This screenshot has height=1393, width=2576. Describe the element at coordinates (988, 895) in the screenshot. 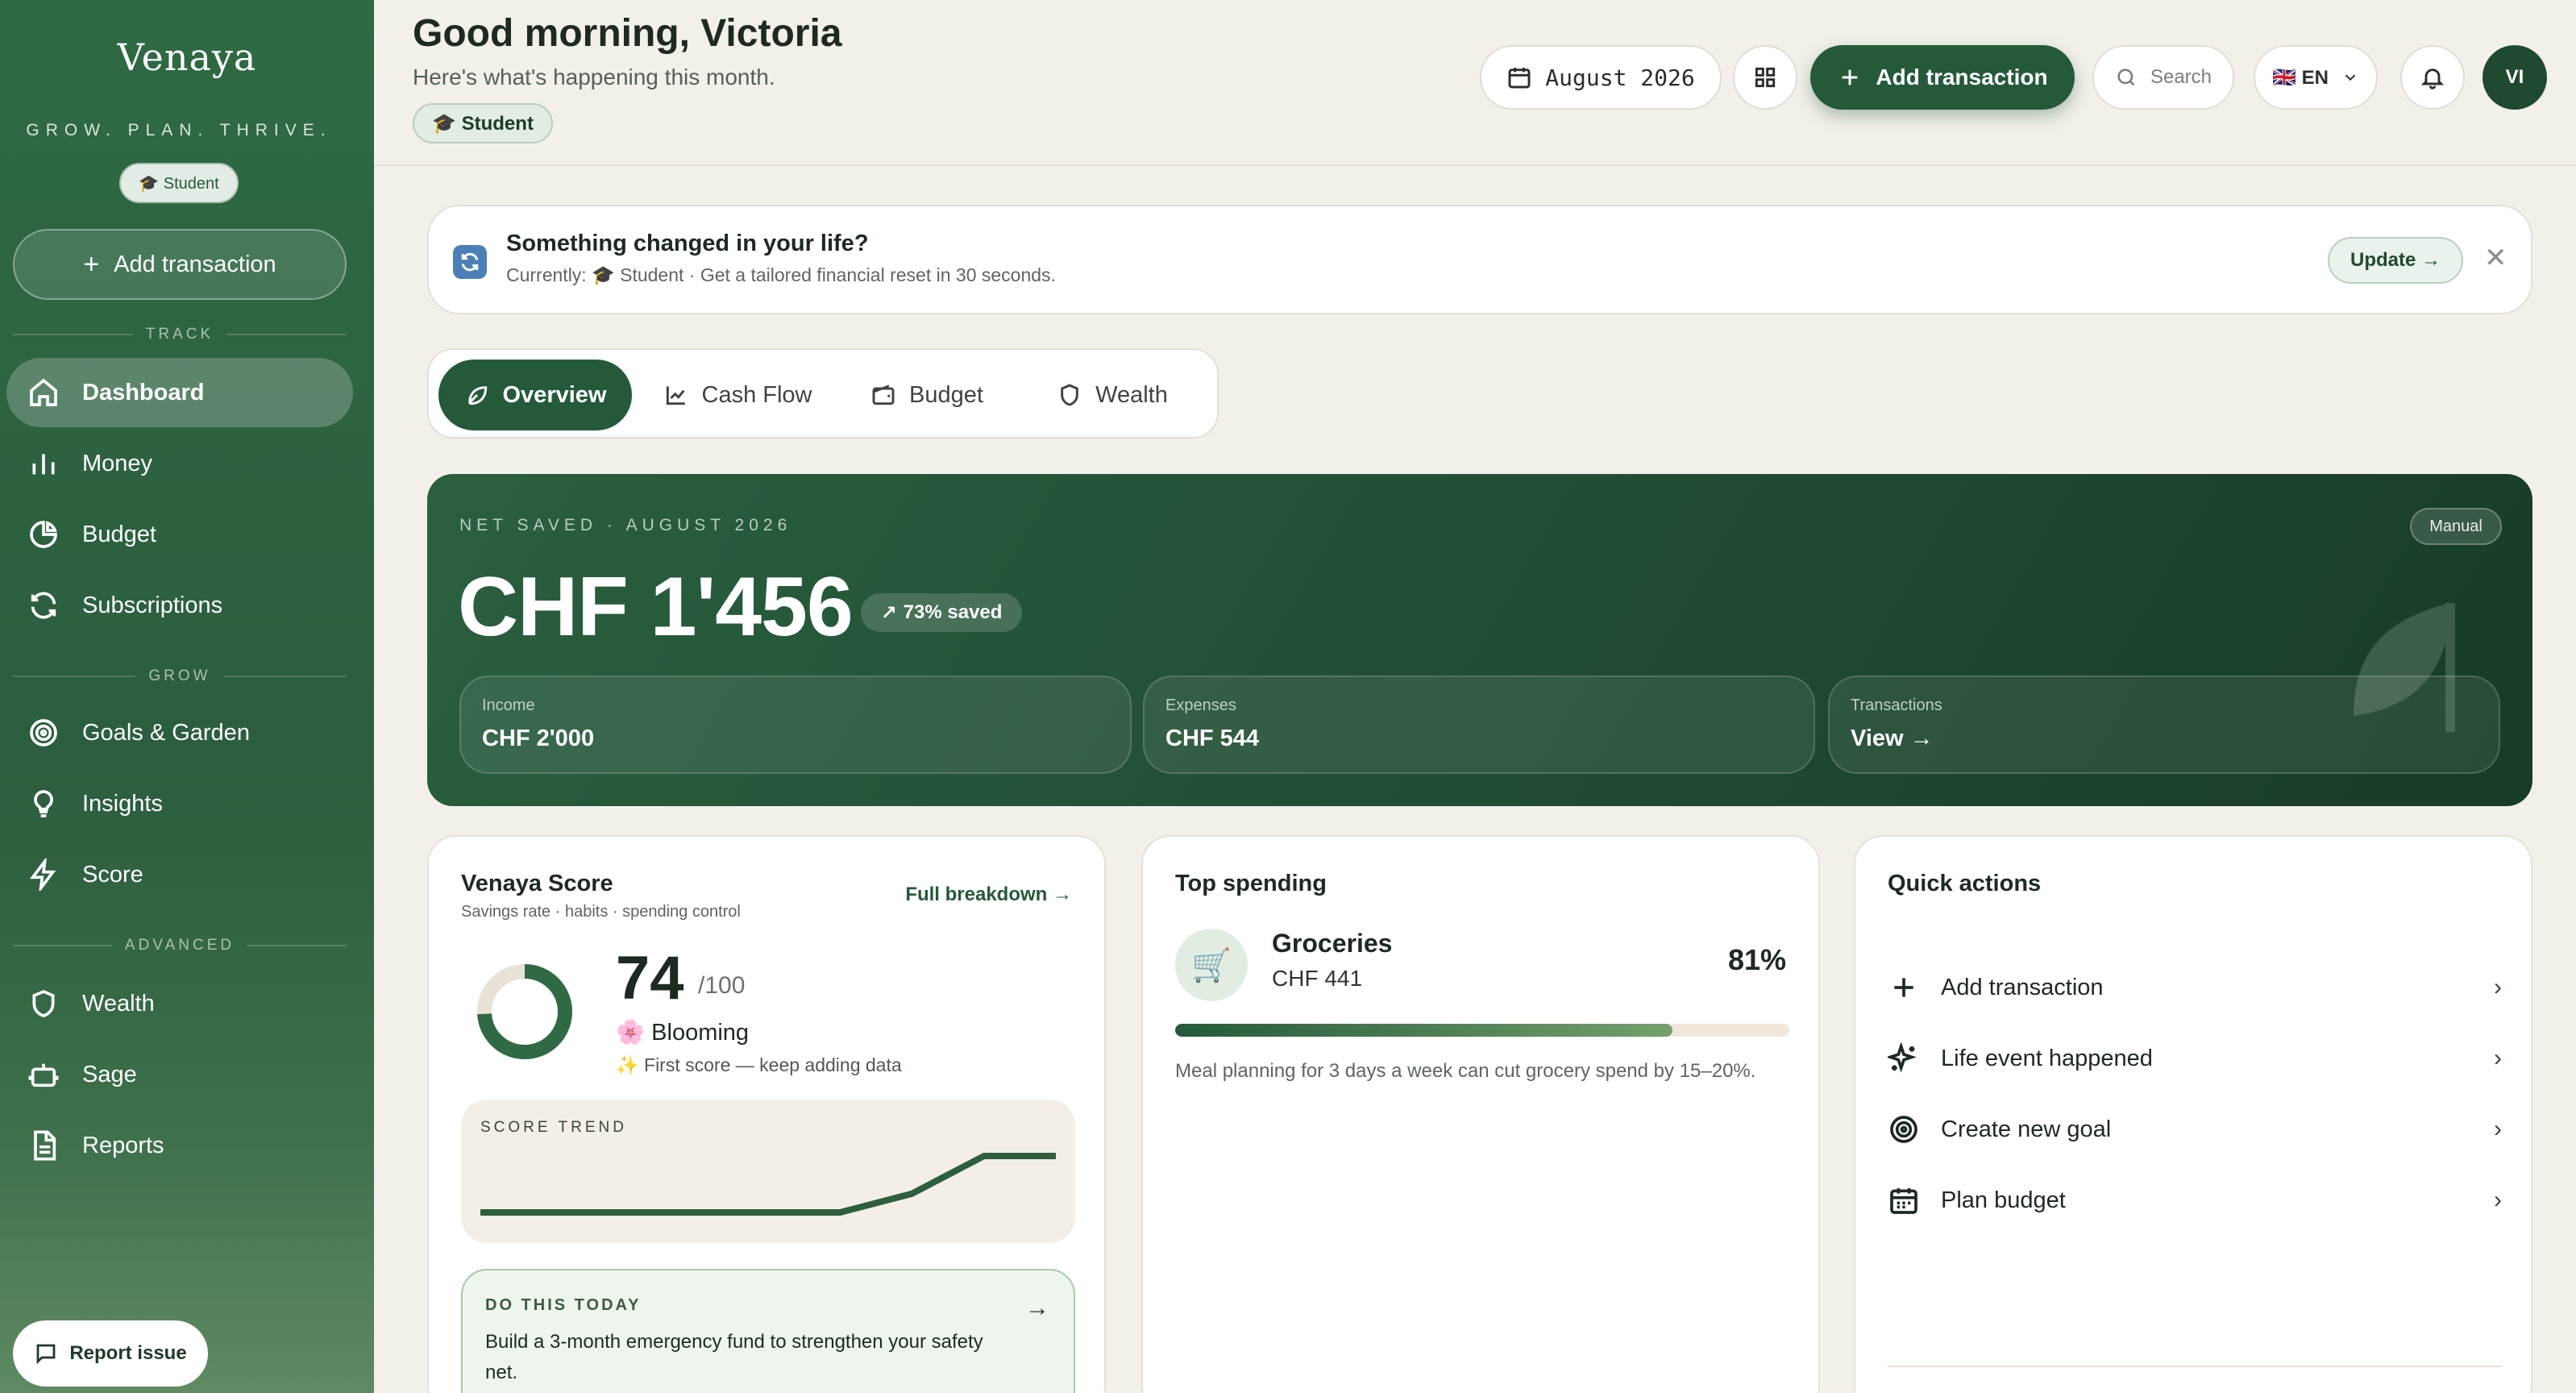

I see `full-breakdown-link: Full breakdown →` at that location.